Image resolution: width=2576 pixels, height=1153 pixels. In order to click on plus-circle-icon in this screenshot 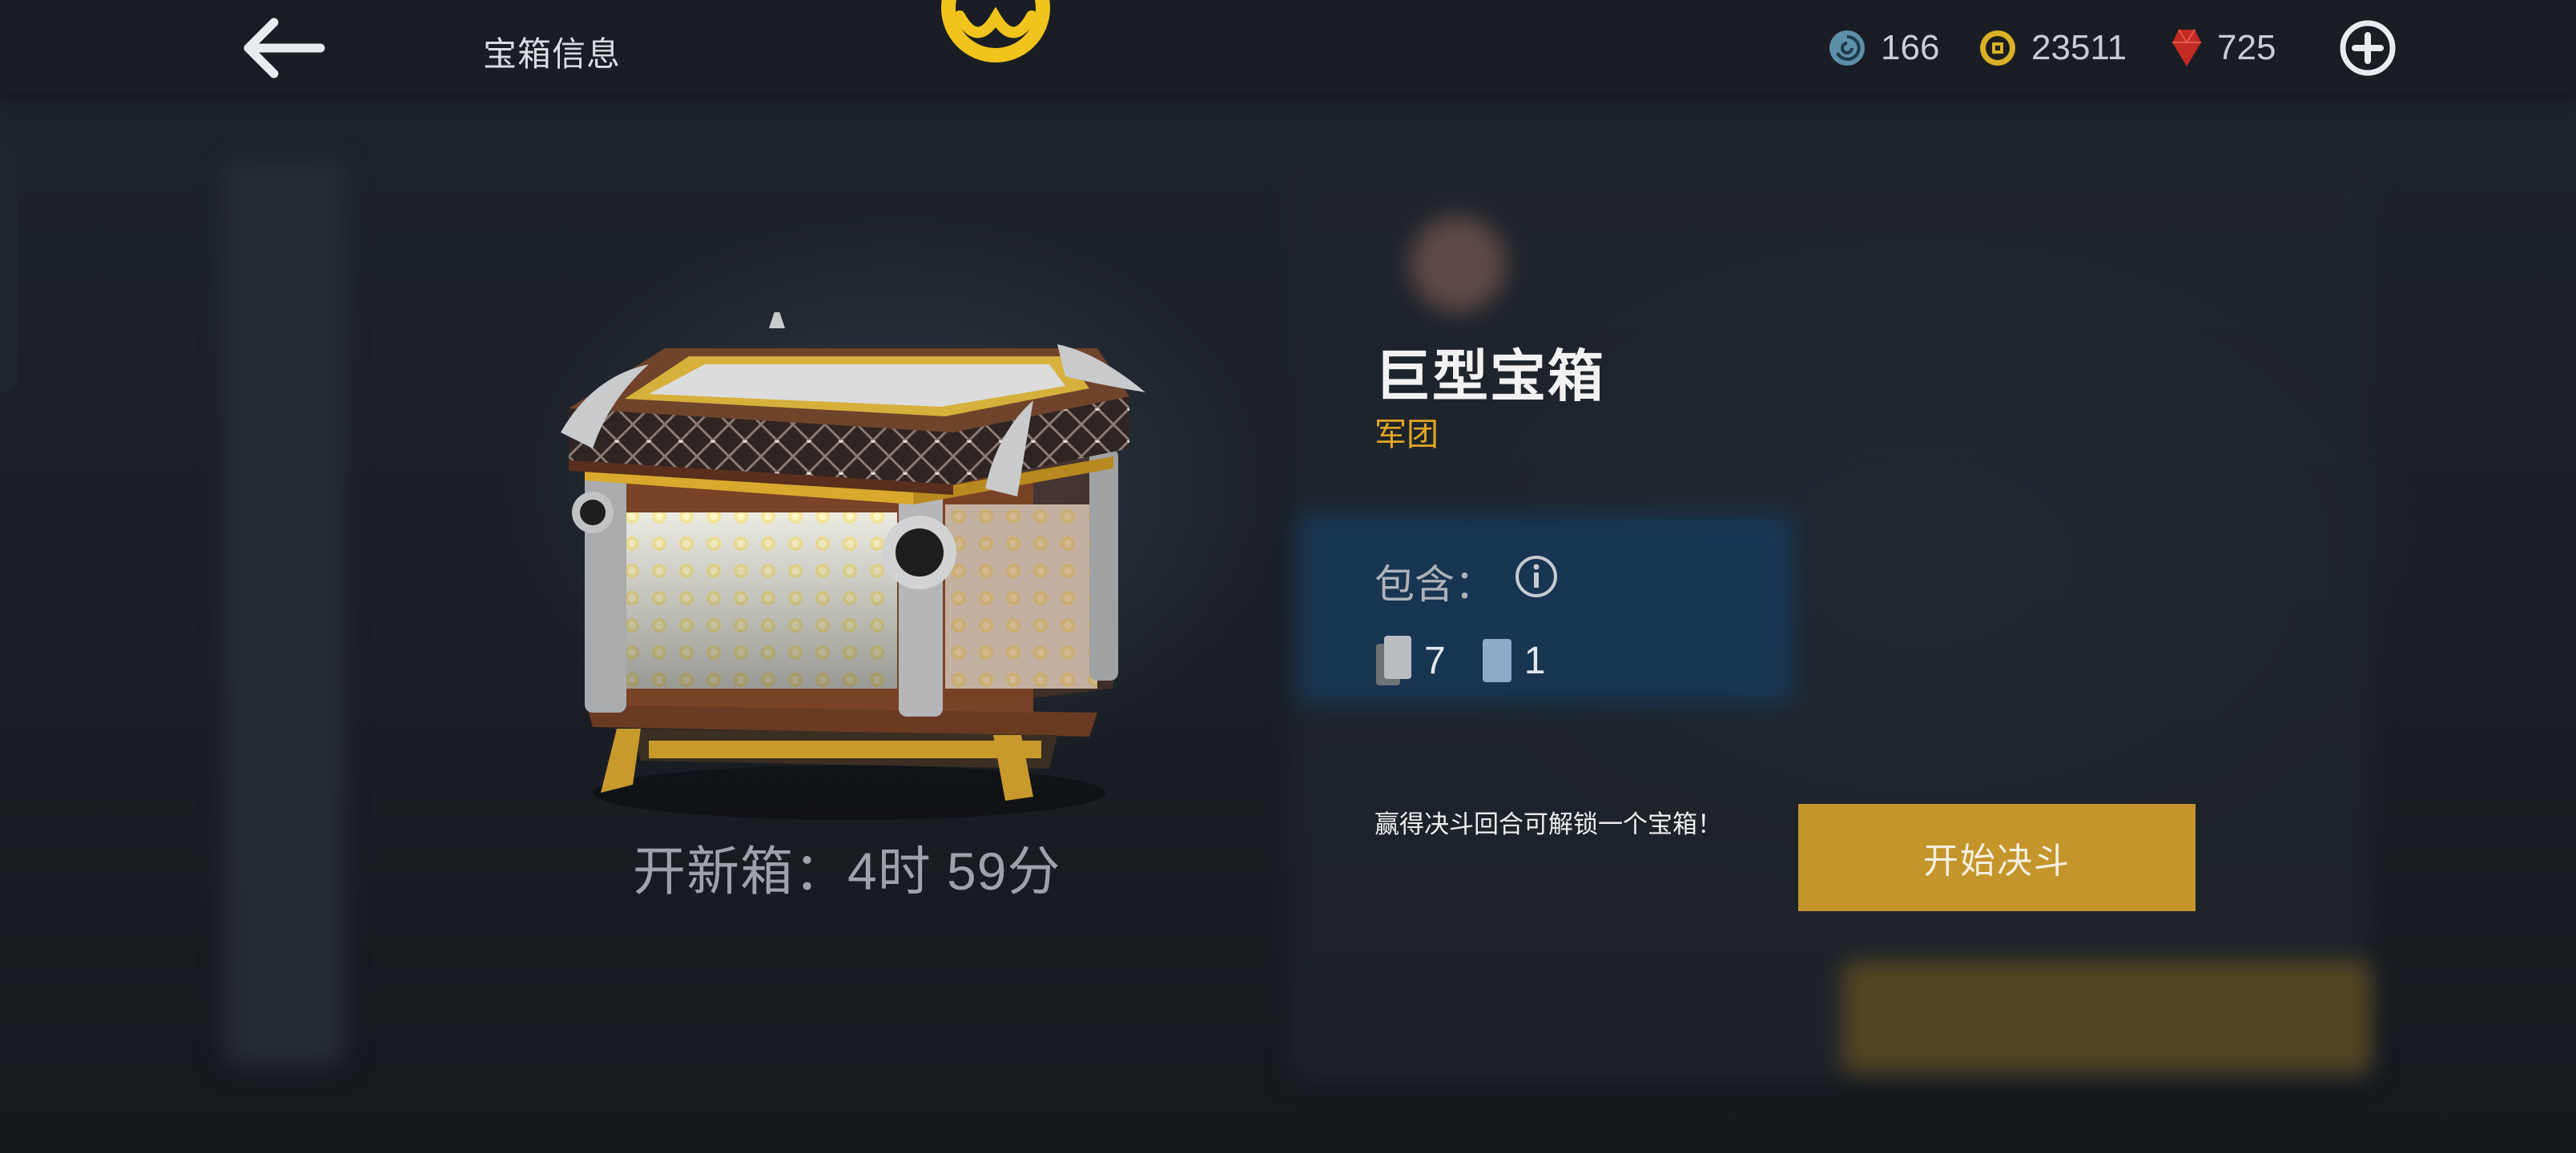, I will do `click(2368, 48)`.